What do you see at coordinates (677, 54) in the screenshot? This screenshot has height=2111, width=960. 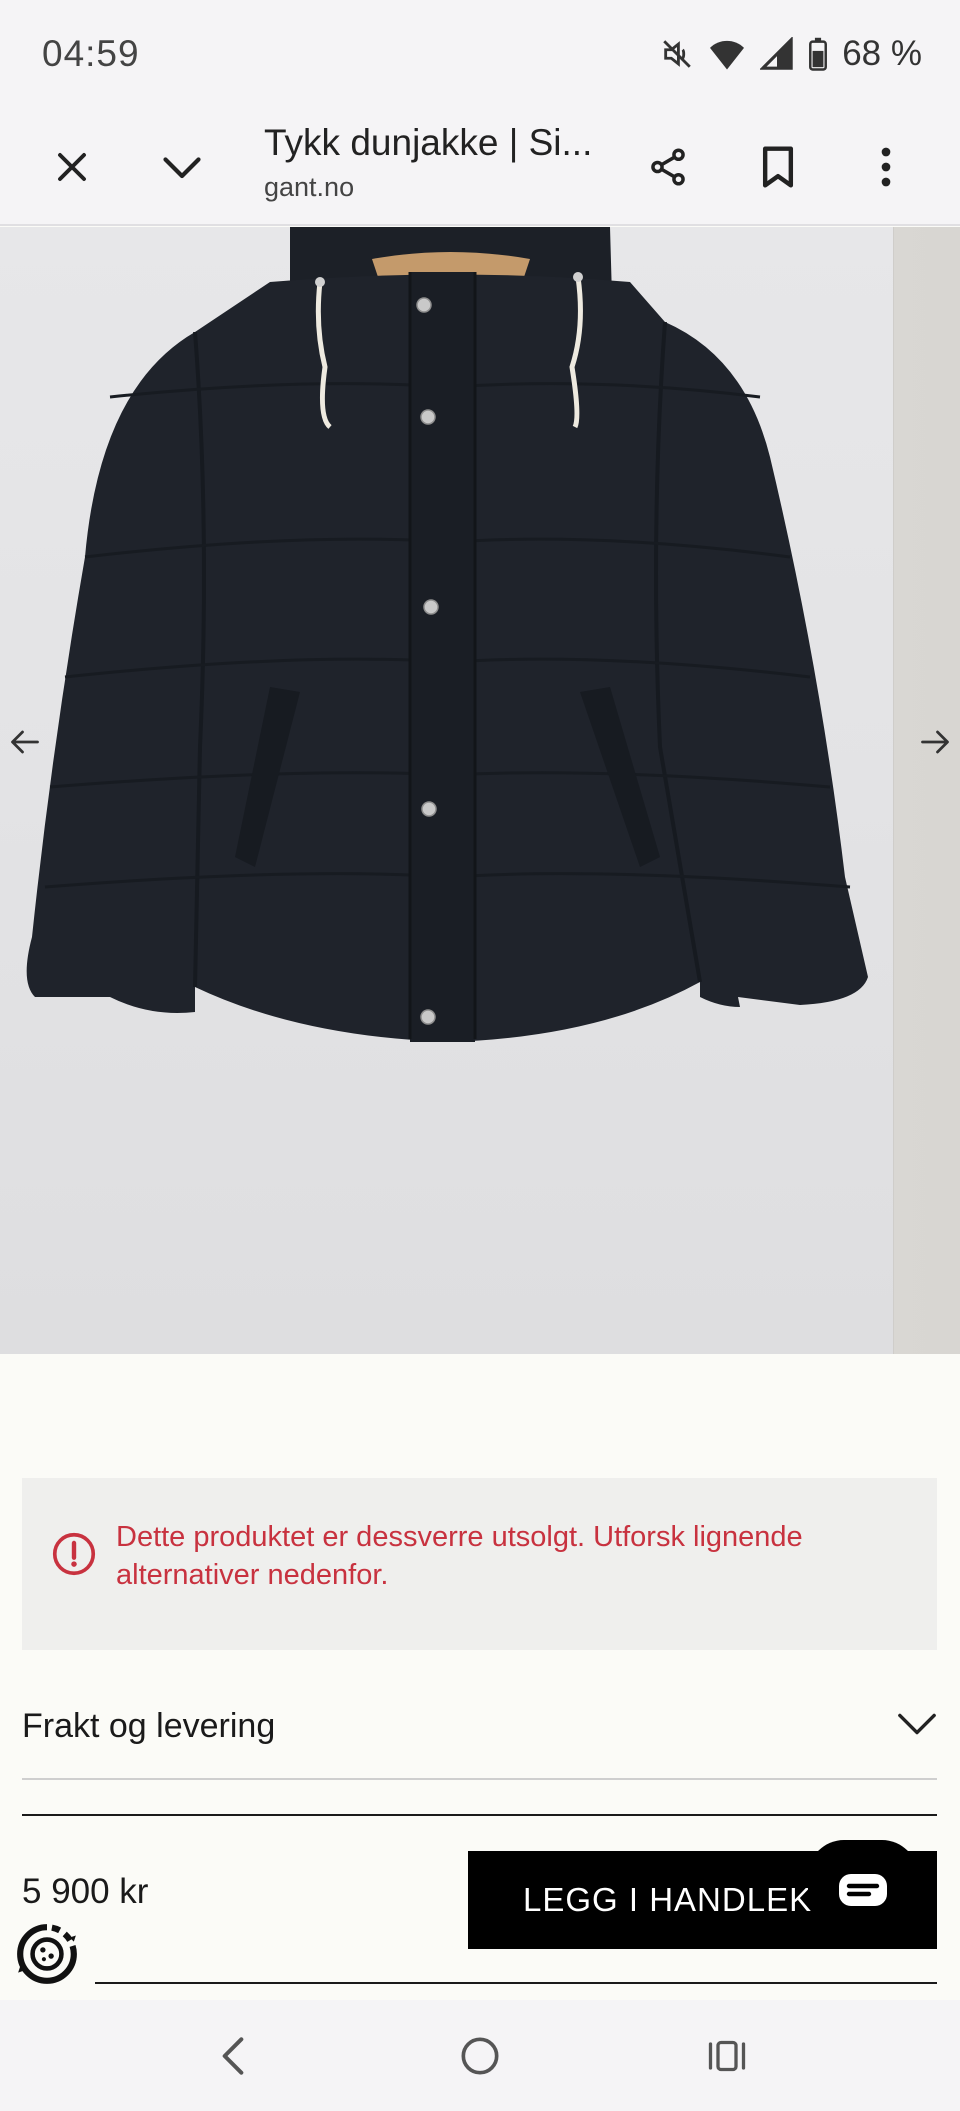 I see `mute-icon` at bounding box center [677, 54].